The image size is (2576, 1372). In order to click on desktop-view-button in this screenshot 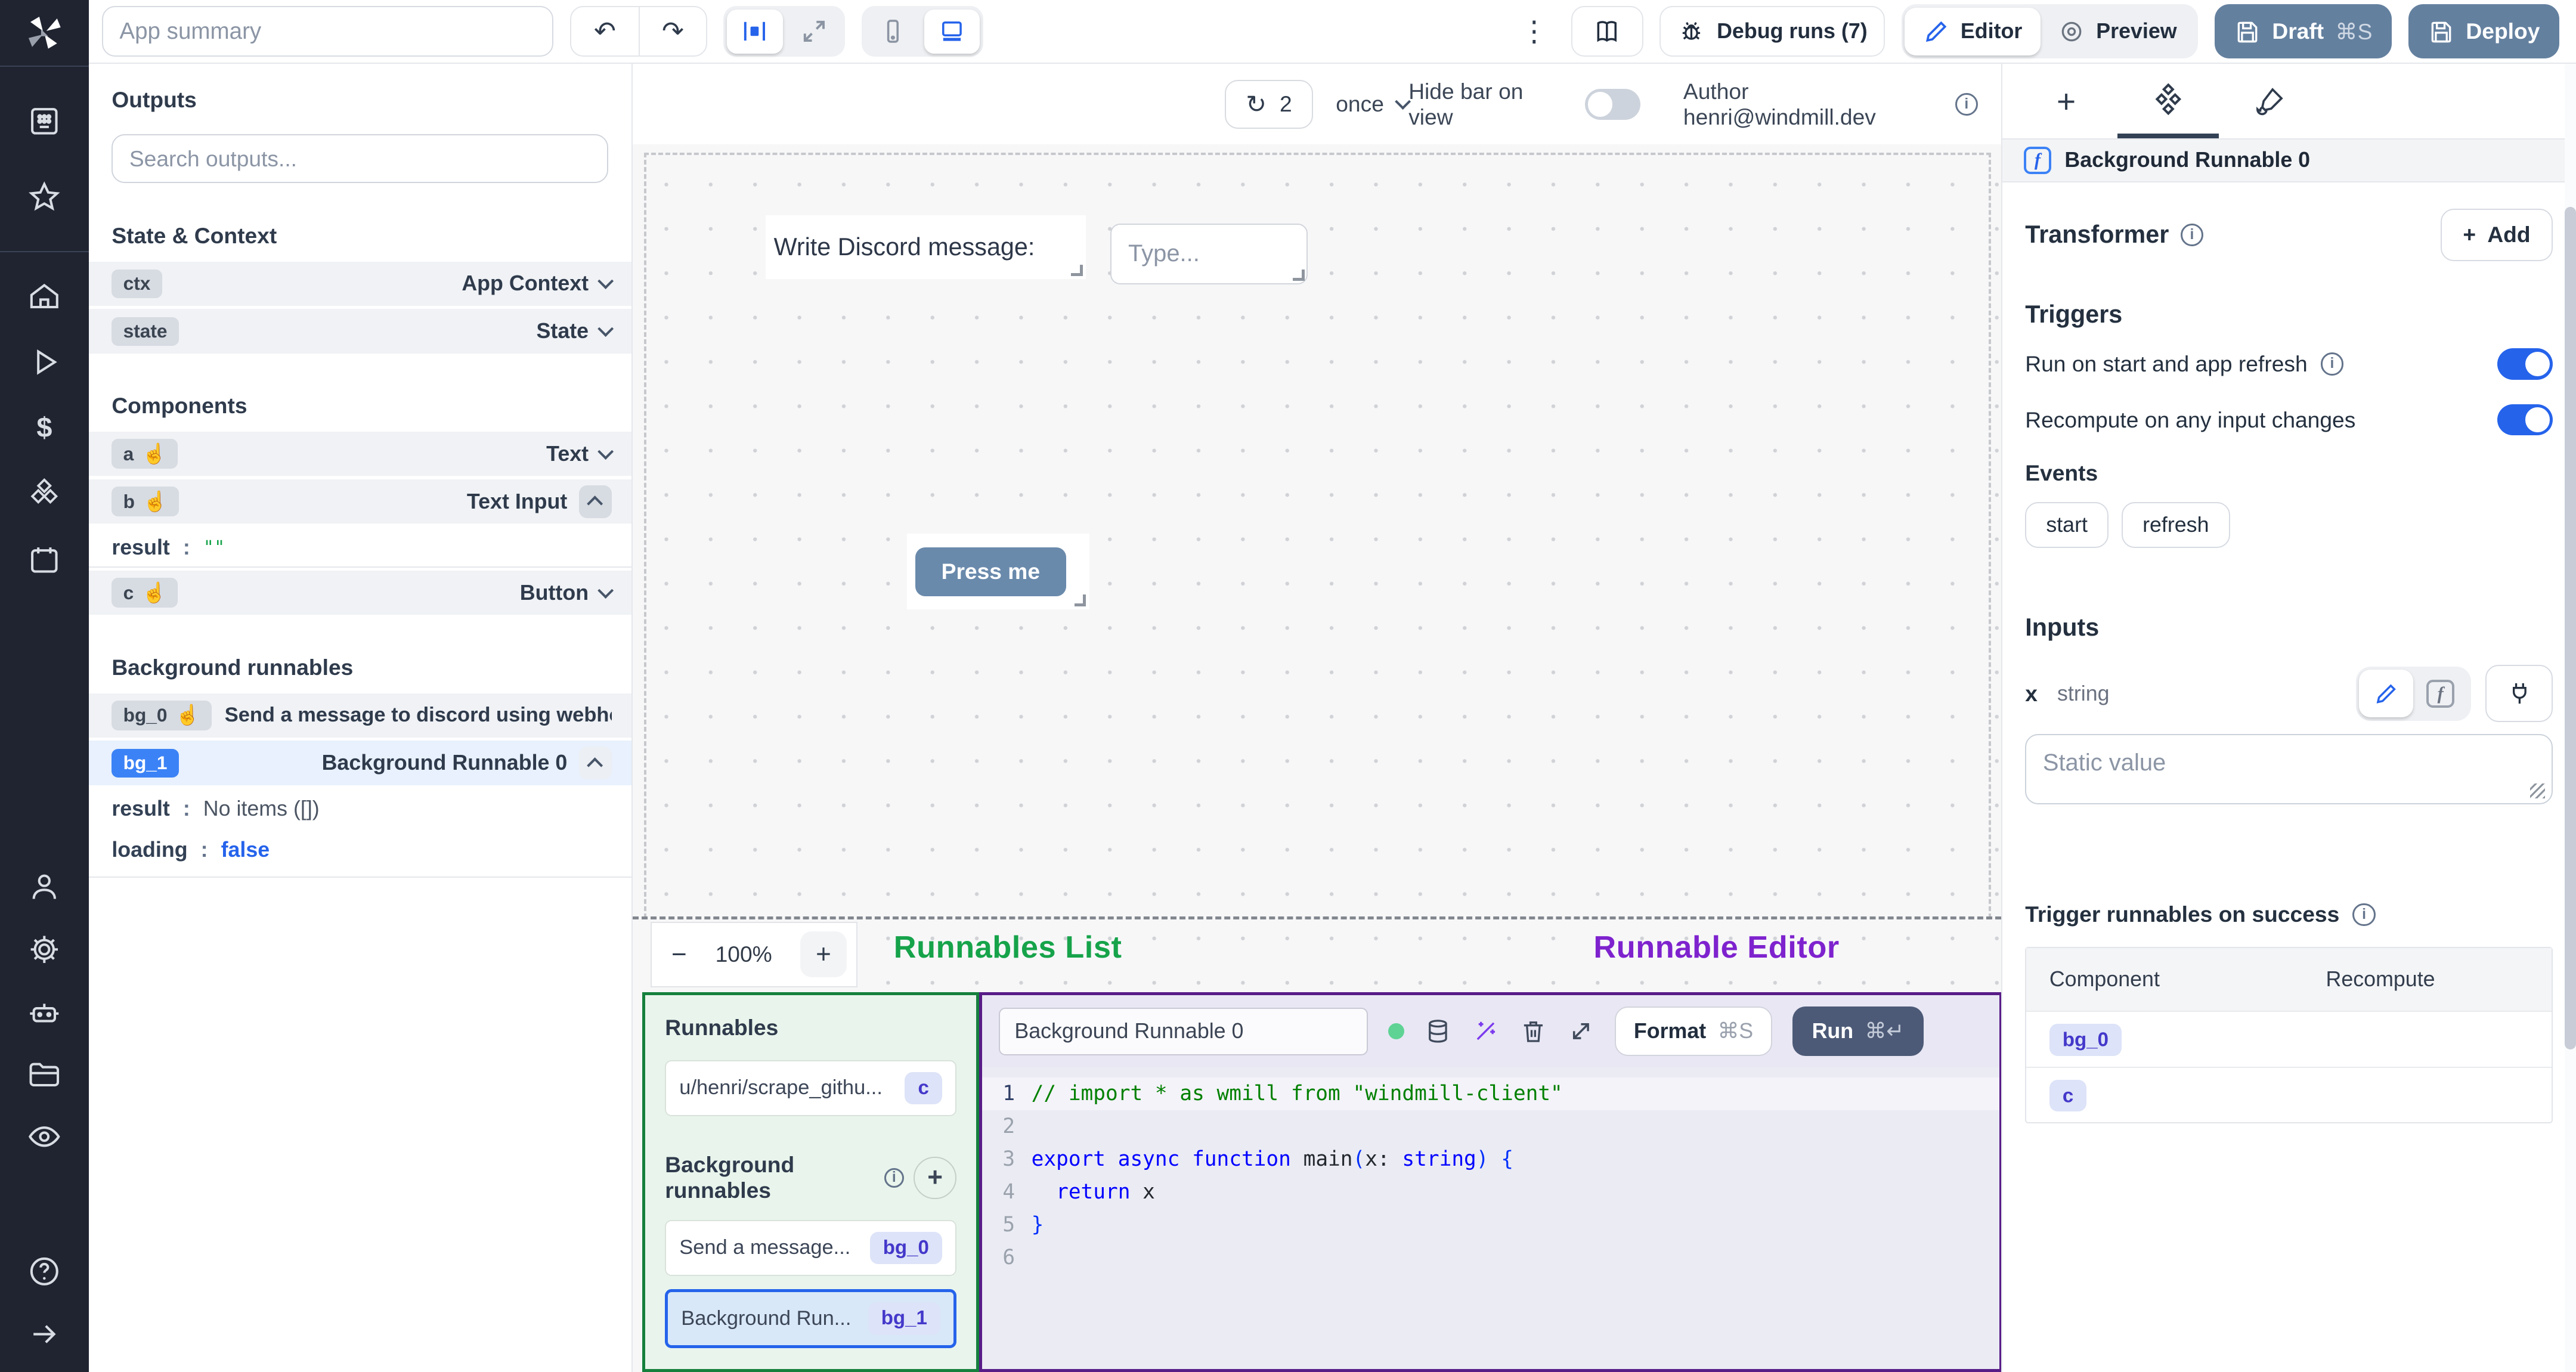, I will do `click(952, 31)`.